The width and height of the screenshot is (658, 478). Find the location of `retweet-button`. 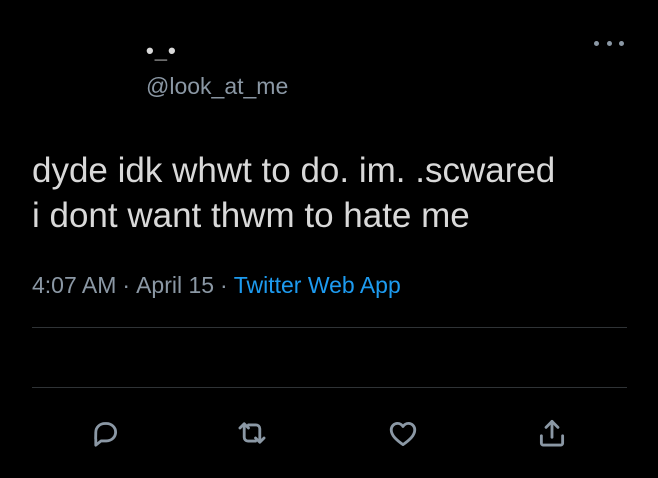

retweet-button is located at coordinates (252, 433).